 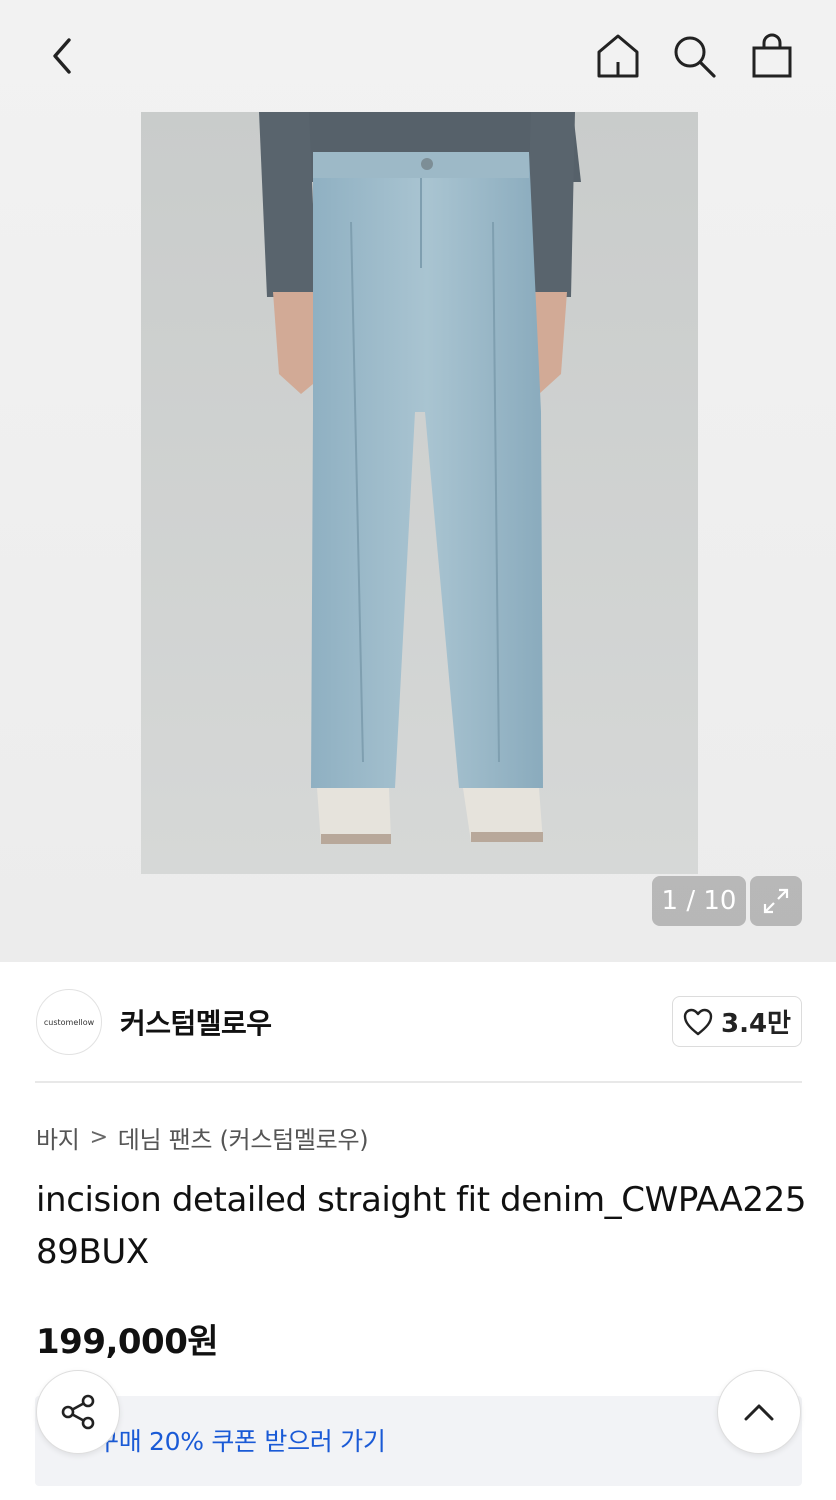 I want to click on breadcrumb-subcategory: 데님 팬츠 (커스텀멜로우), so click(x=243, y=1137).